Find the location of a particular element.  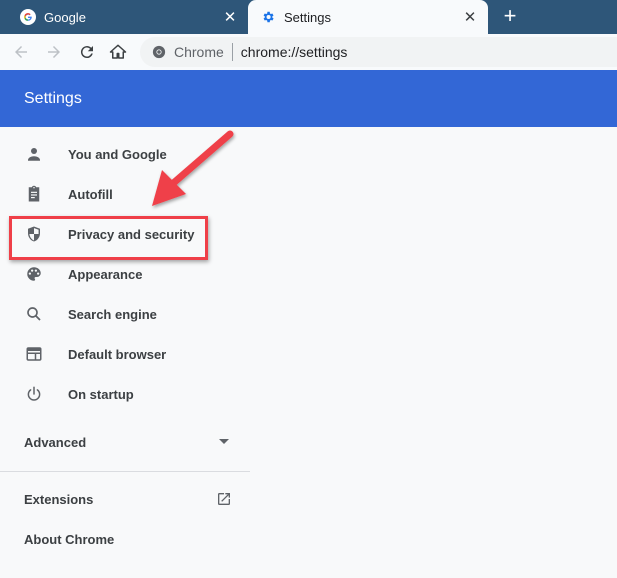

reload-button is located at coordinates (87, 52).